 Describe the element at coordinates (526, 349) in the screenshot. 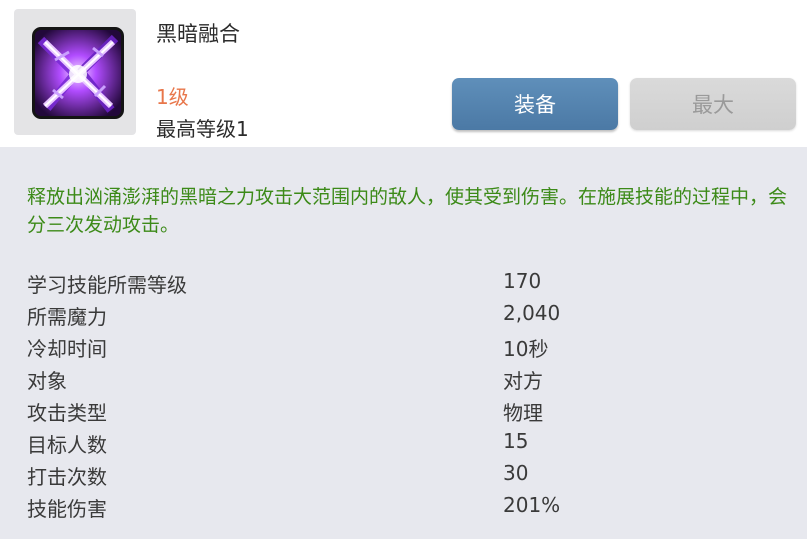

I see `stat-value: 10秒` at that location.